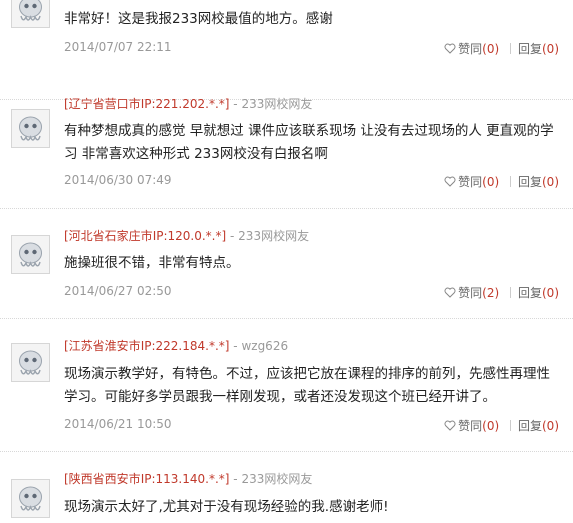  I want to click on comment-text: 施操班很不错，非常有特点。, so click(152, 263).